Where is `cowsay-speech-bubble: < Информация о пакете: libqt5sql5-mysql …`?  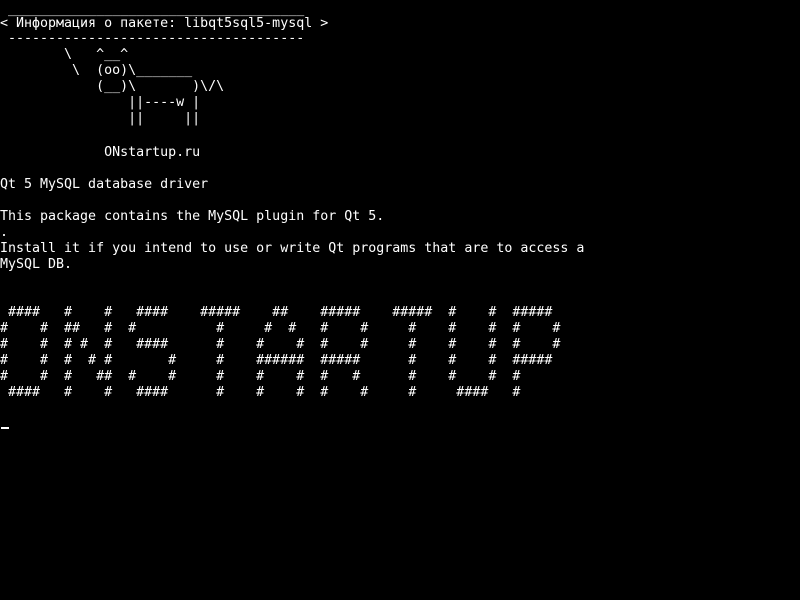 cowsay-speech-bubble: < Информация о пакете: libqt5sql5-mysql … is located at coordinates (164, 23).